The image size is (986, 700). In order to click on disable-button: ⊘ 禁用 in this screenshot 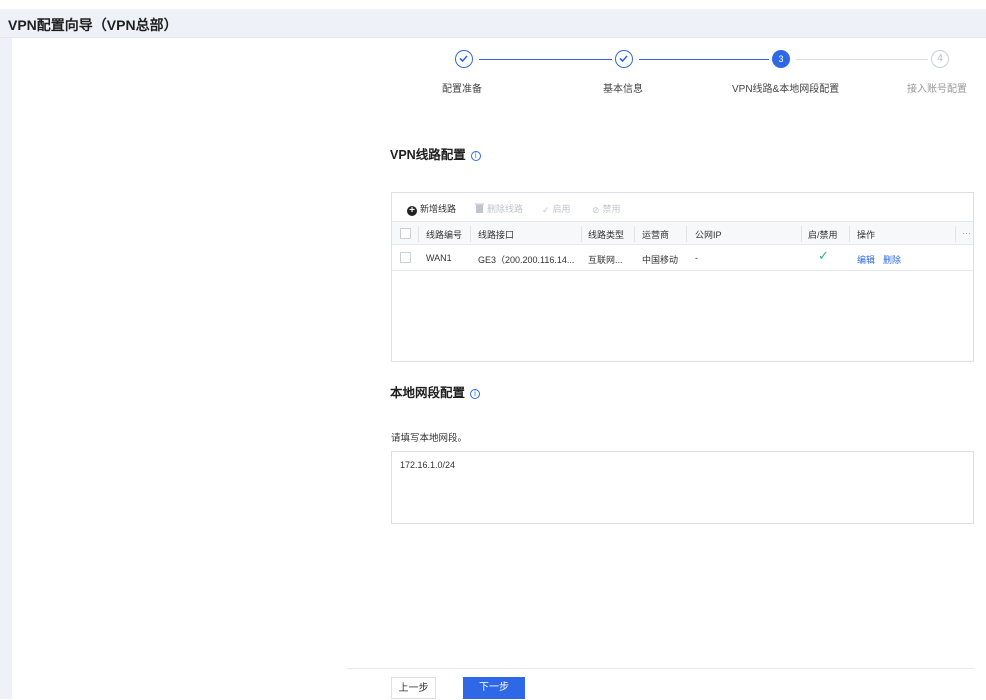, I will do `click(606, 209)`.